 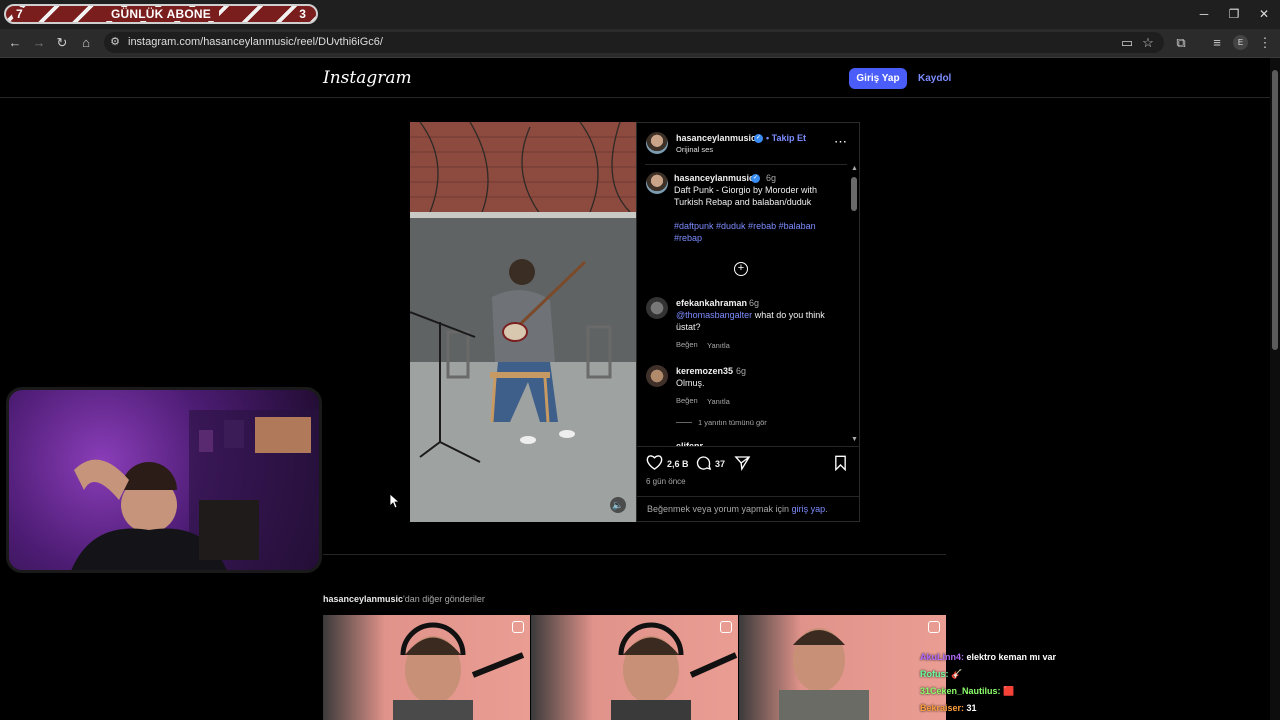 What do you see at coordinates (1007, 691) in the screenshot?
I see `chat-text: 🟥` at bounding box center [1007, 691].